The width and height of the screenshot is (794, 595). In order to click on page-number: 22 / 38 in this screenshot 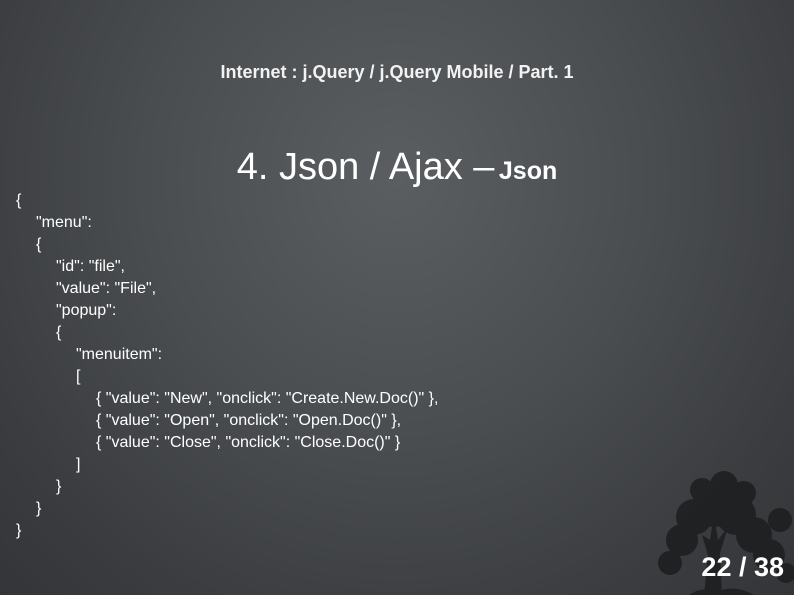, I will do `click(742, 567)`.